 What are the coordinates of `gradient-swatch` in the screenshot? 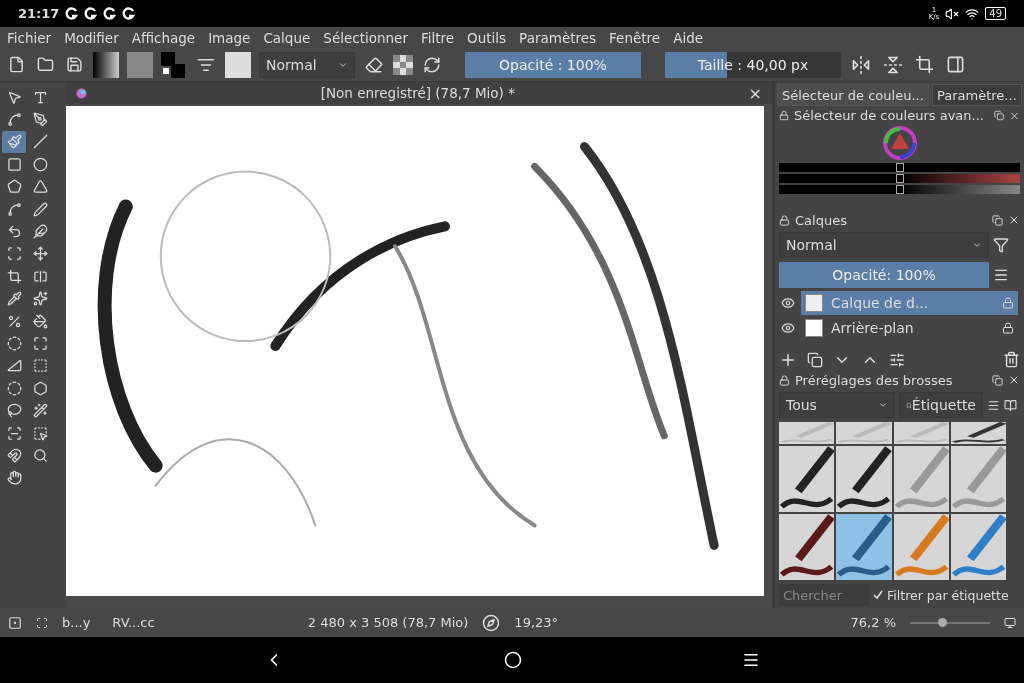 It's located at (106, 64).